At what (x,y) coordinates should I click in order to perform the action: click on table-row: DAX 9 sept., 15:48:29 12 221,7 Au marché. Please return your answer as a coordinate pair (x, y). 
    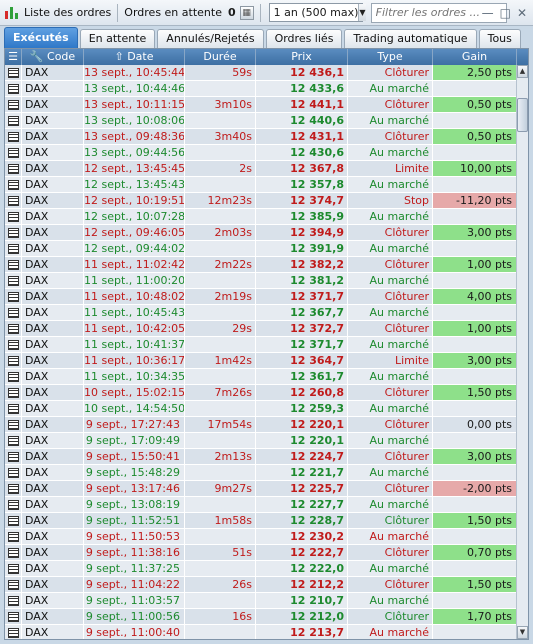
    Looking at the image, I should click on (261, 473).